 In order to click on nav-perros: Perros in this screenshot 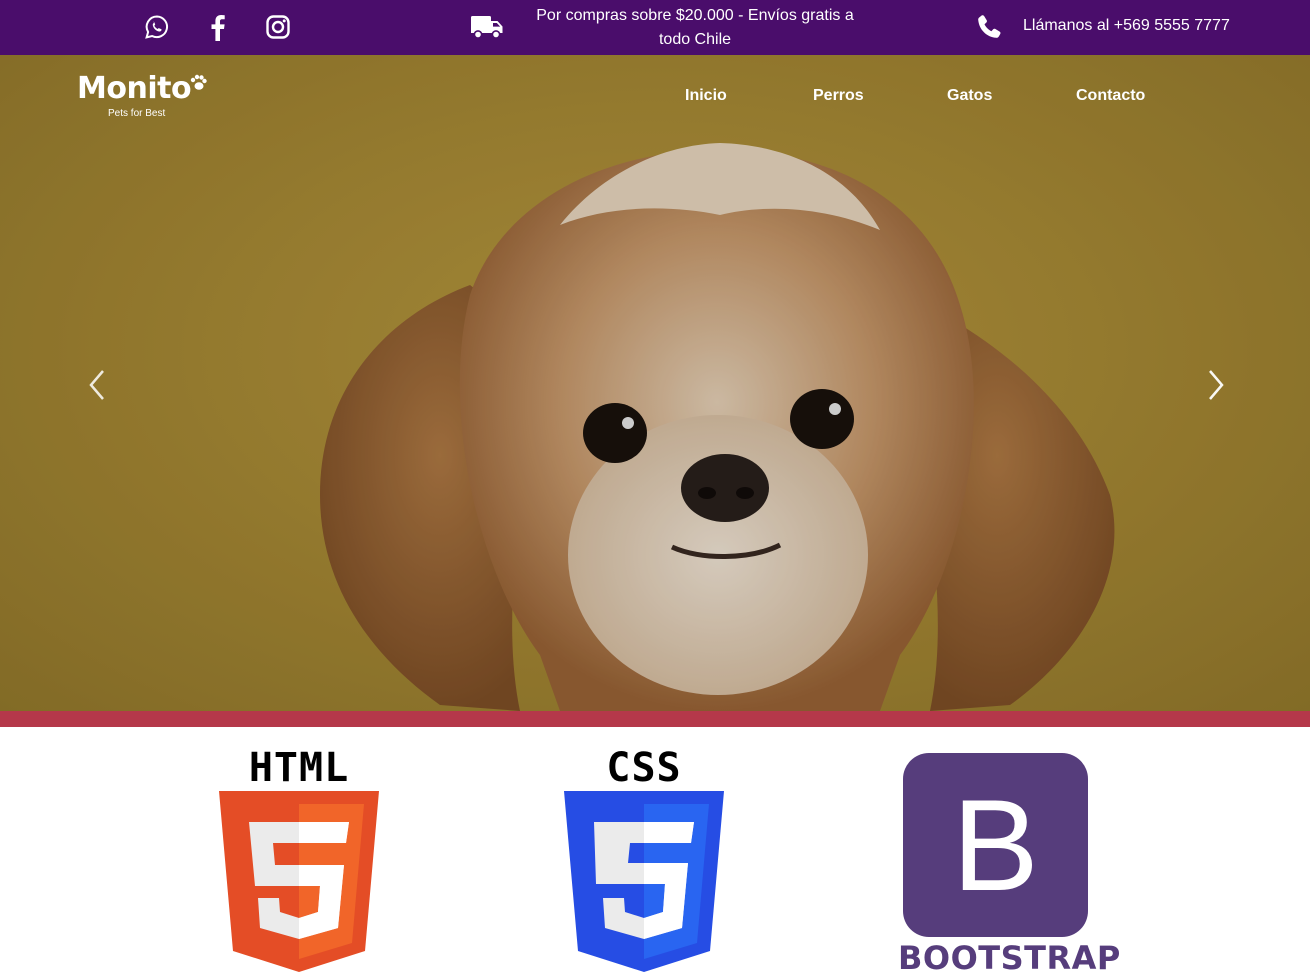, I will do `click(838, 96)`.